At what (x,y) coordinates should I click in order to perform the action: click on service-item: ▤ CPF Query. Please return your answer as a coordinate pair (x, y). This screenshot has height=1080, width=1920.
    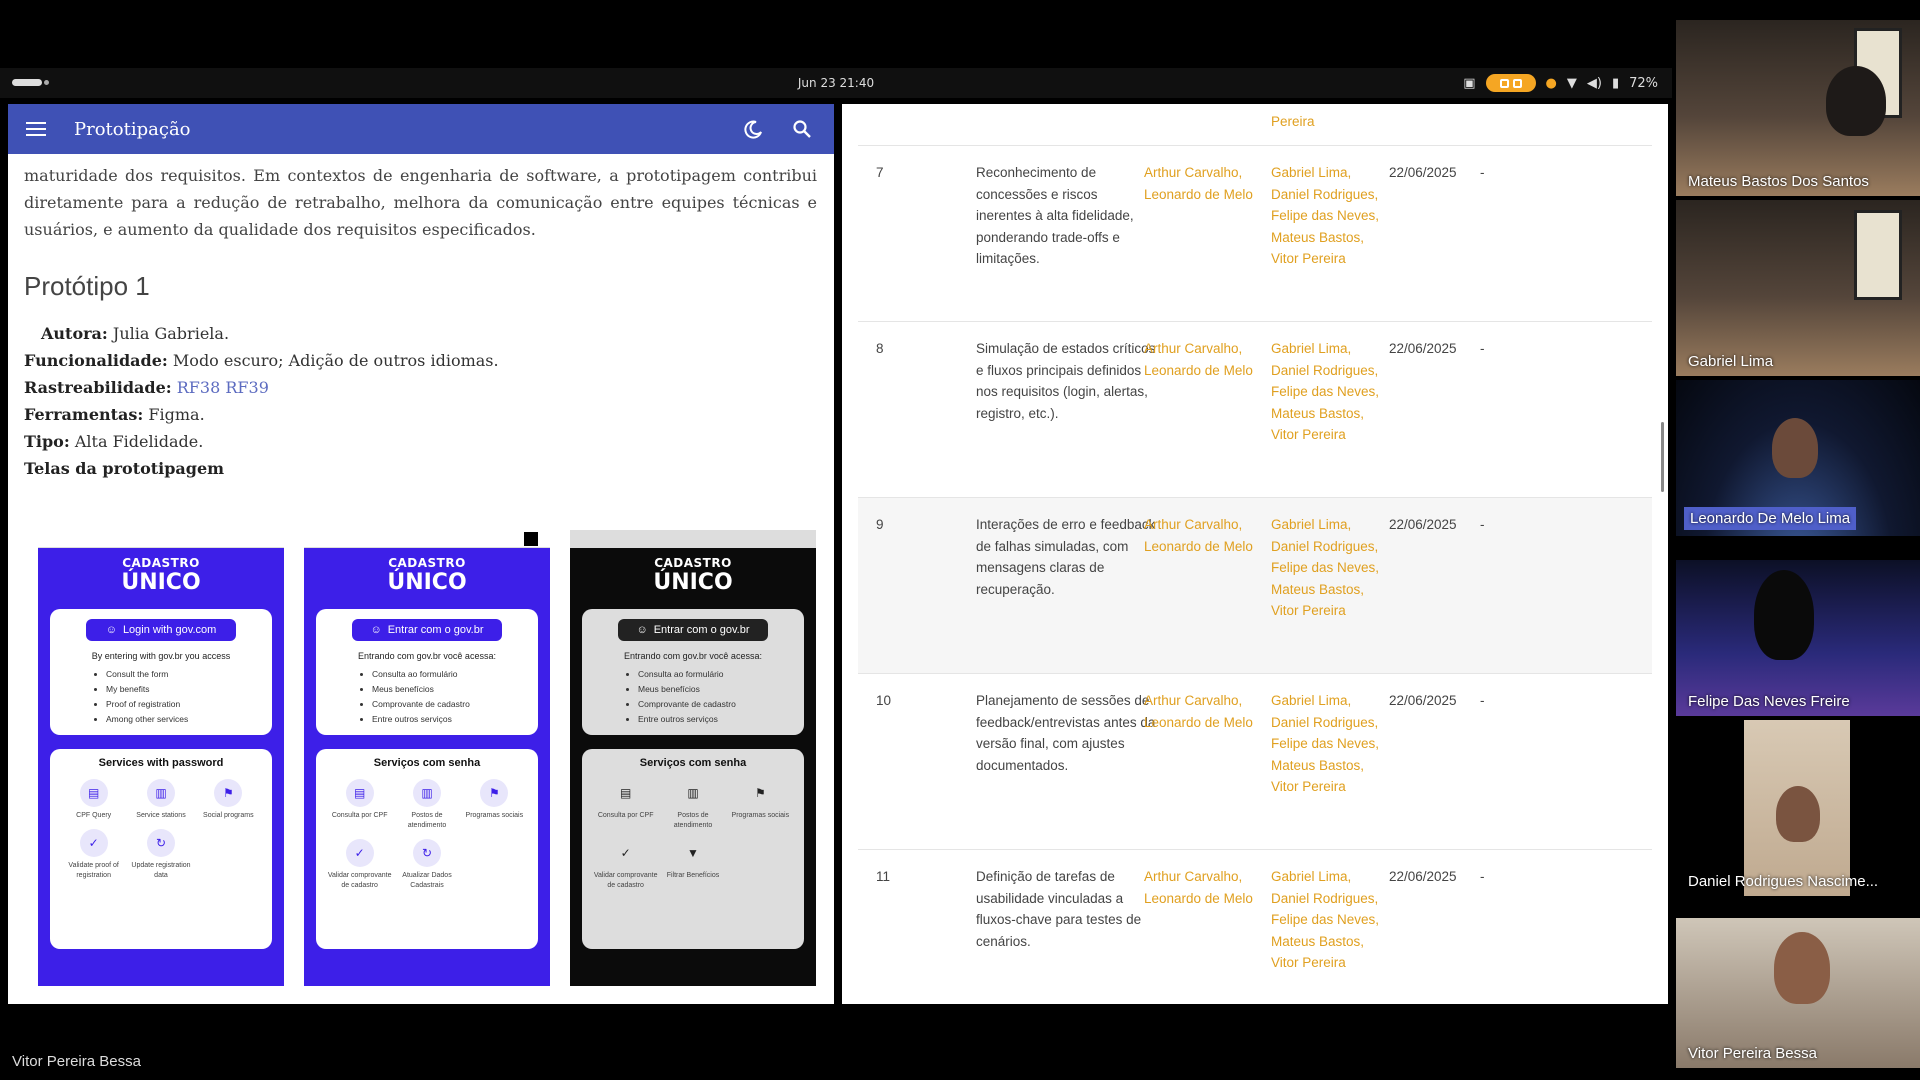
    Looking at the image, I should click on (93, 800).